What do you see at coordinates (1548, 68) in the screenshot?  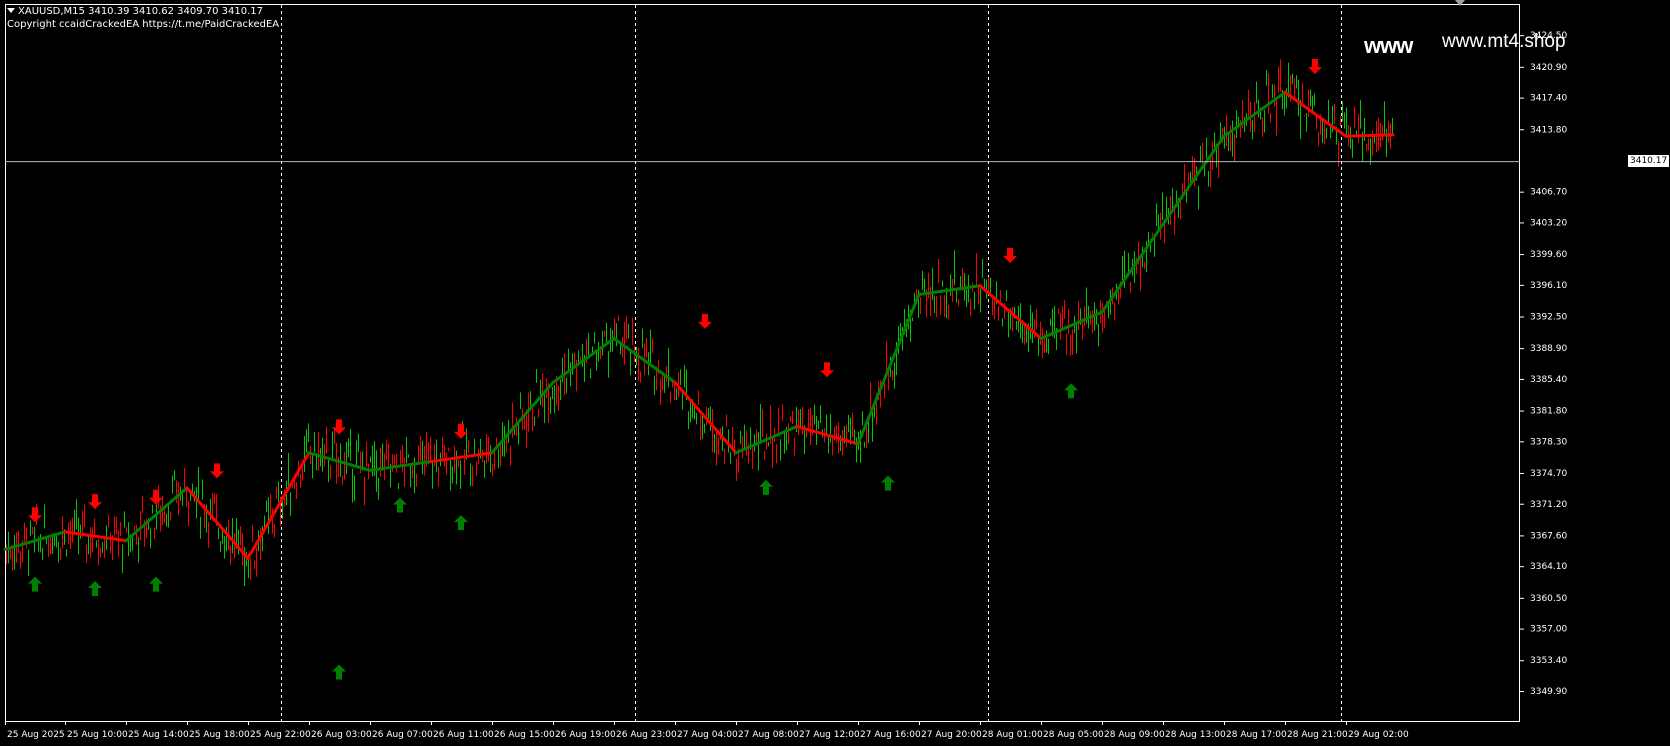 I see `y-axis-label: 3420.90` at bounding box center [1548, 68].